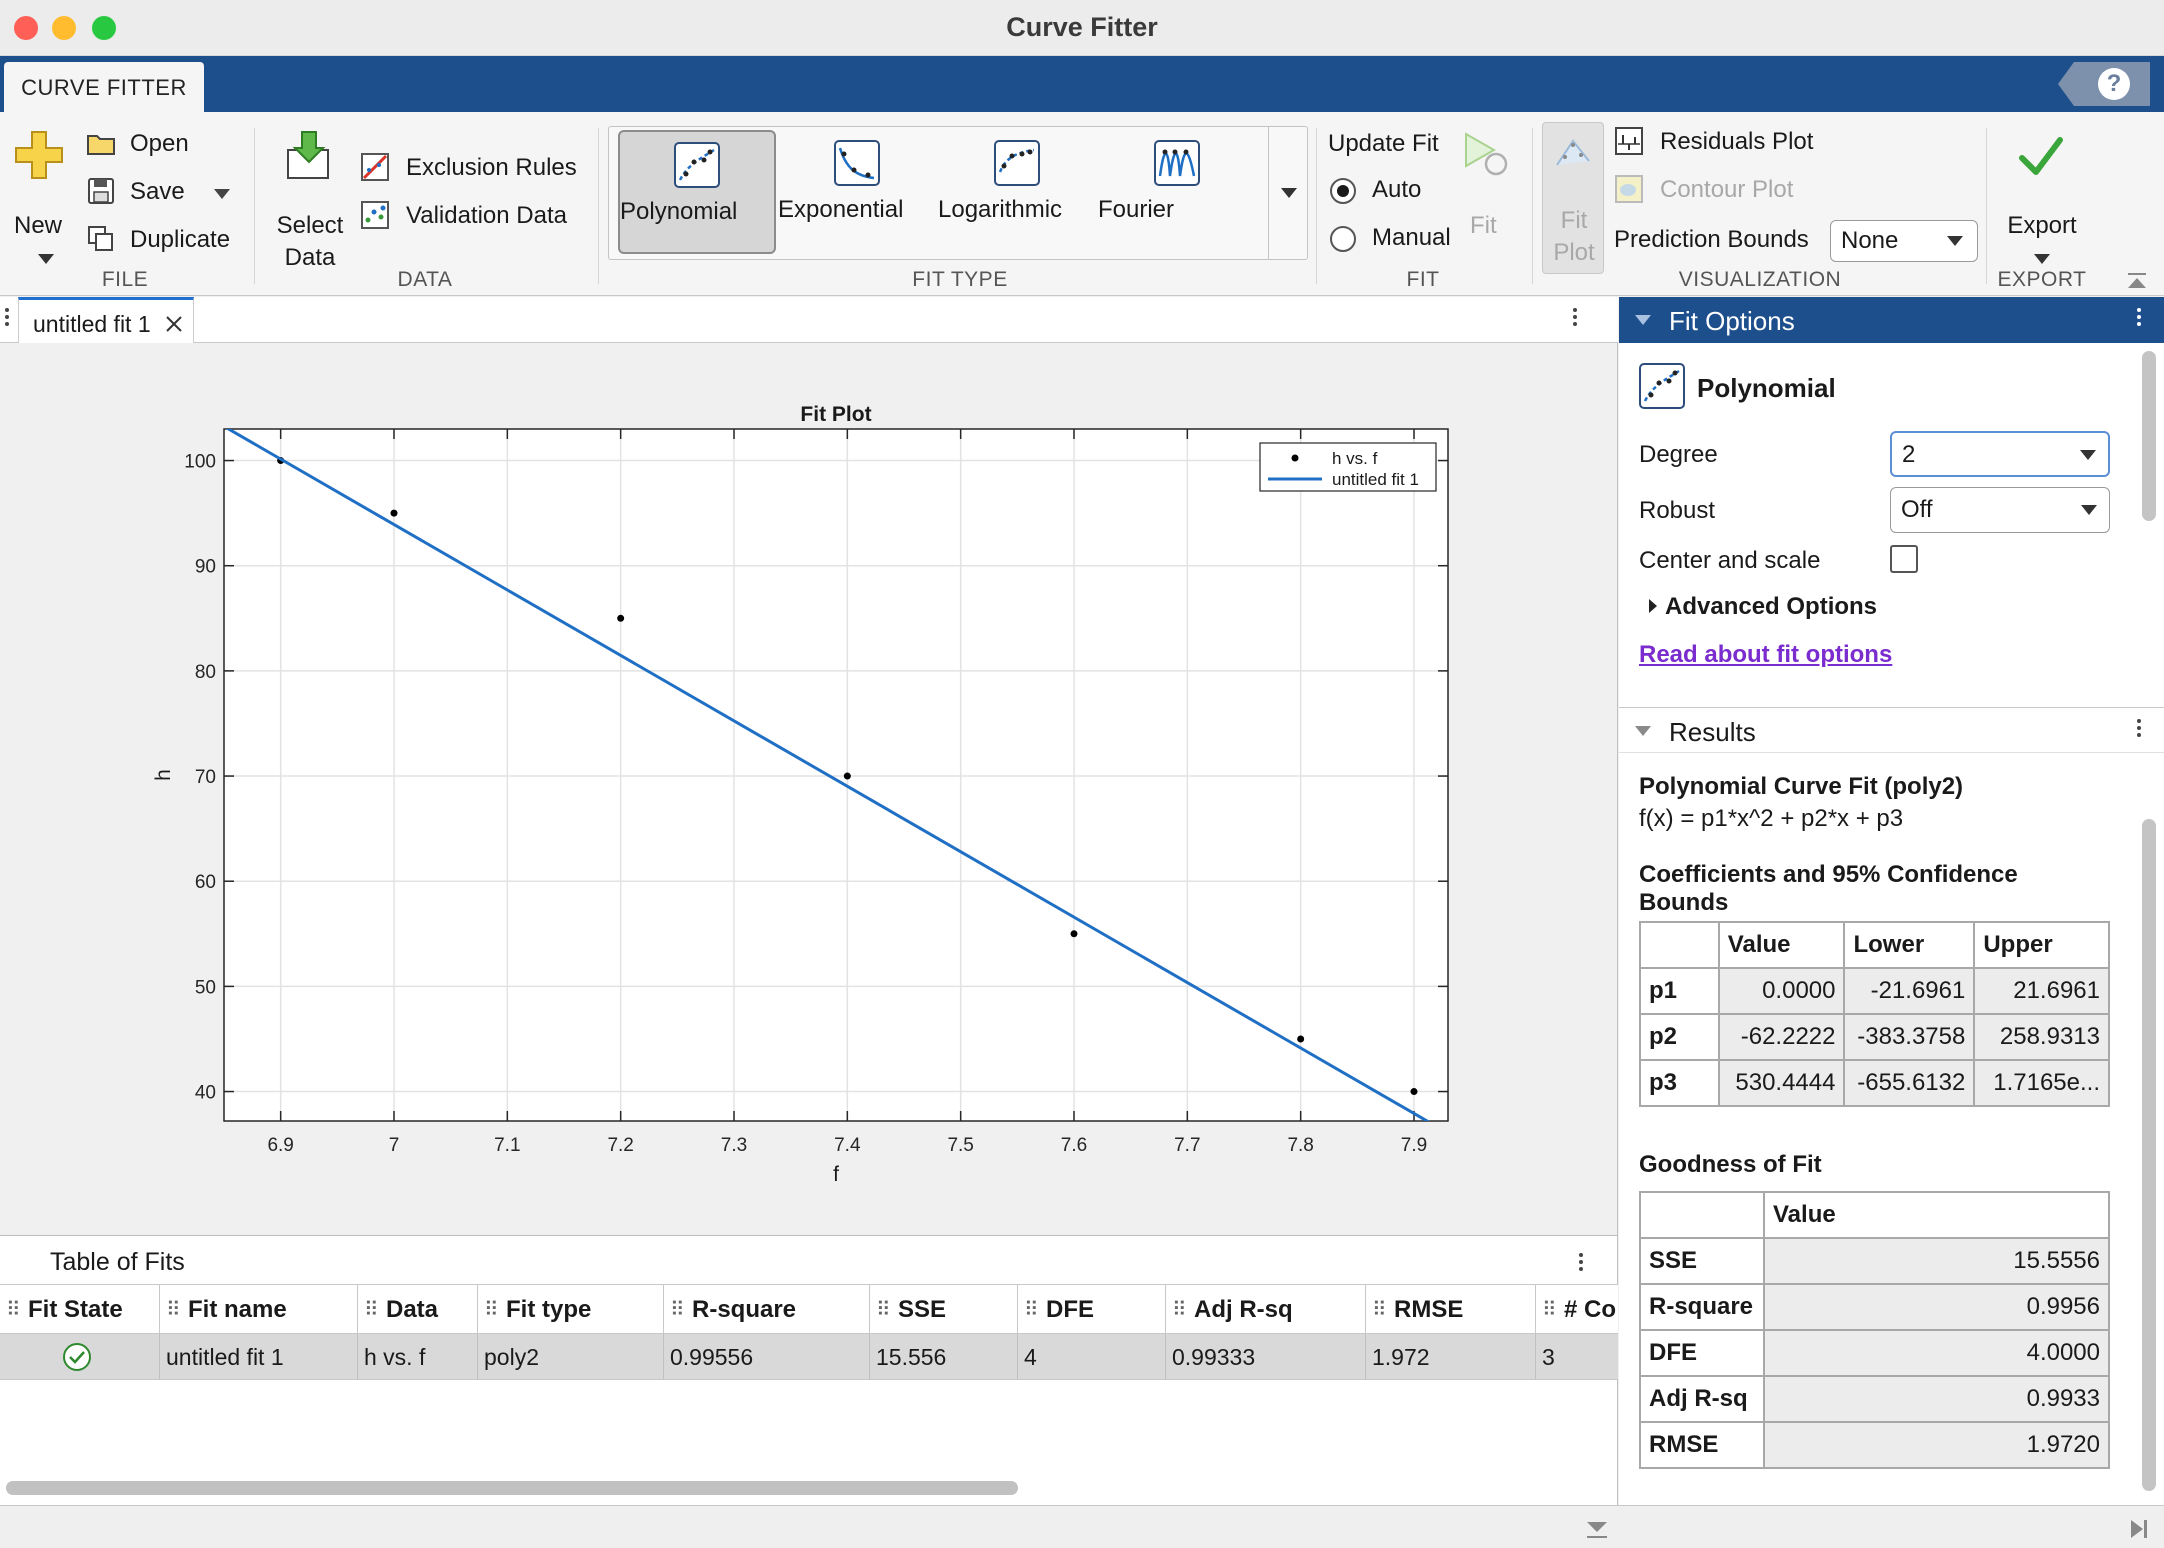  I want to click on checkmark-icon, so click(2041, 156).